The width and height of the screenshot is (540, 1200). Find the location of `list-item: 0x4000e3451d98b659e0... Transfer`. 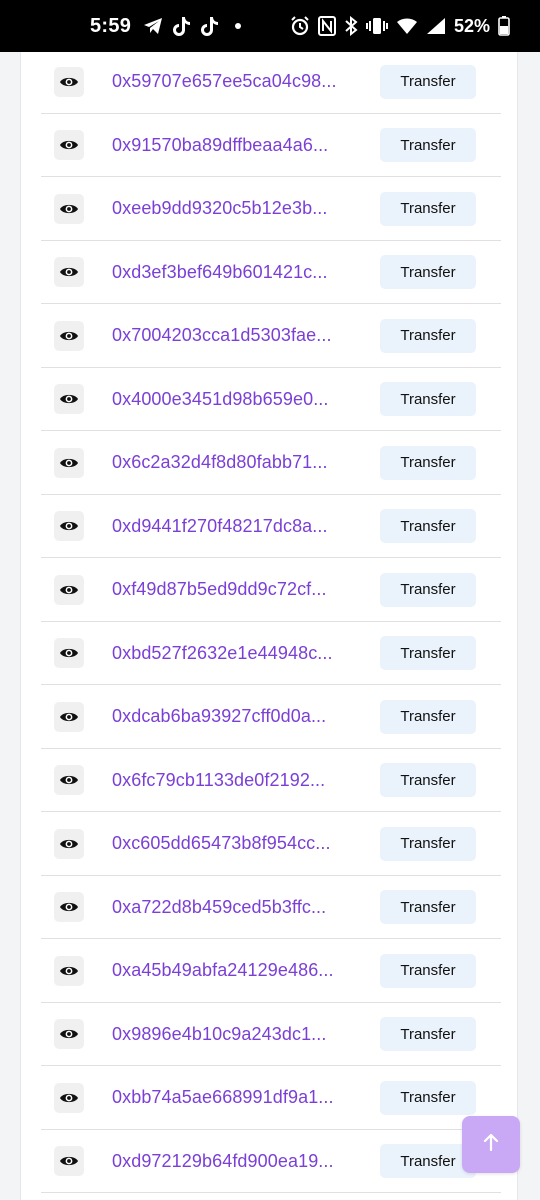

list-item: 0x4000e3451d98b659e0... Transfer is located at coordinates (271, 399).